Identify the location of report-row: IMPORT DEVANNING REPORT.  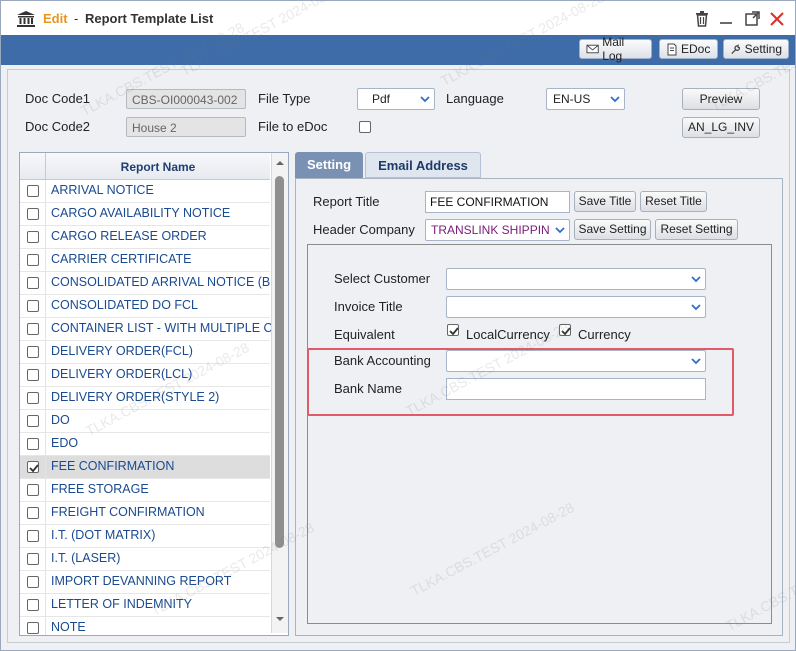
(145, 582).